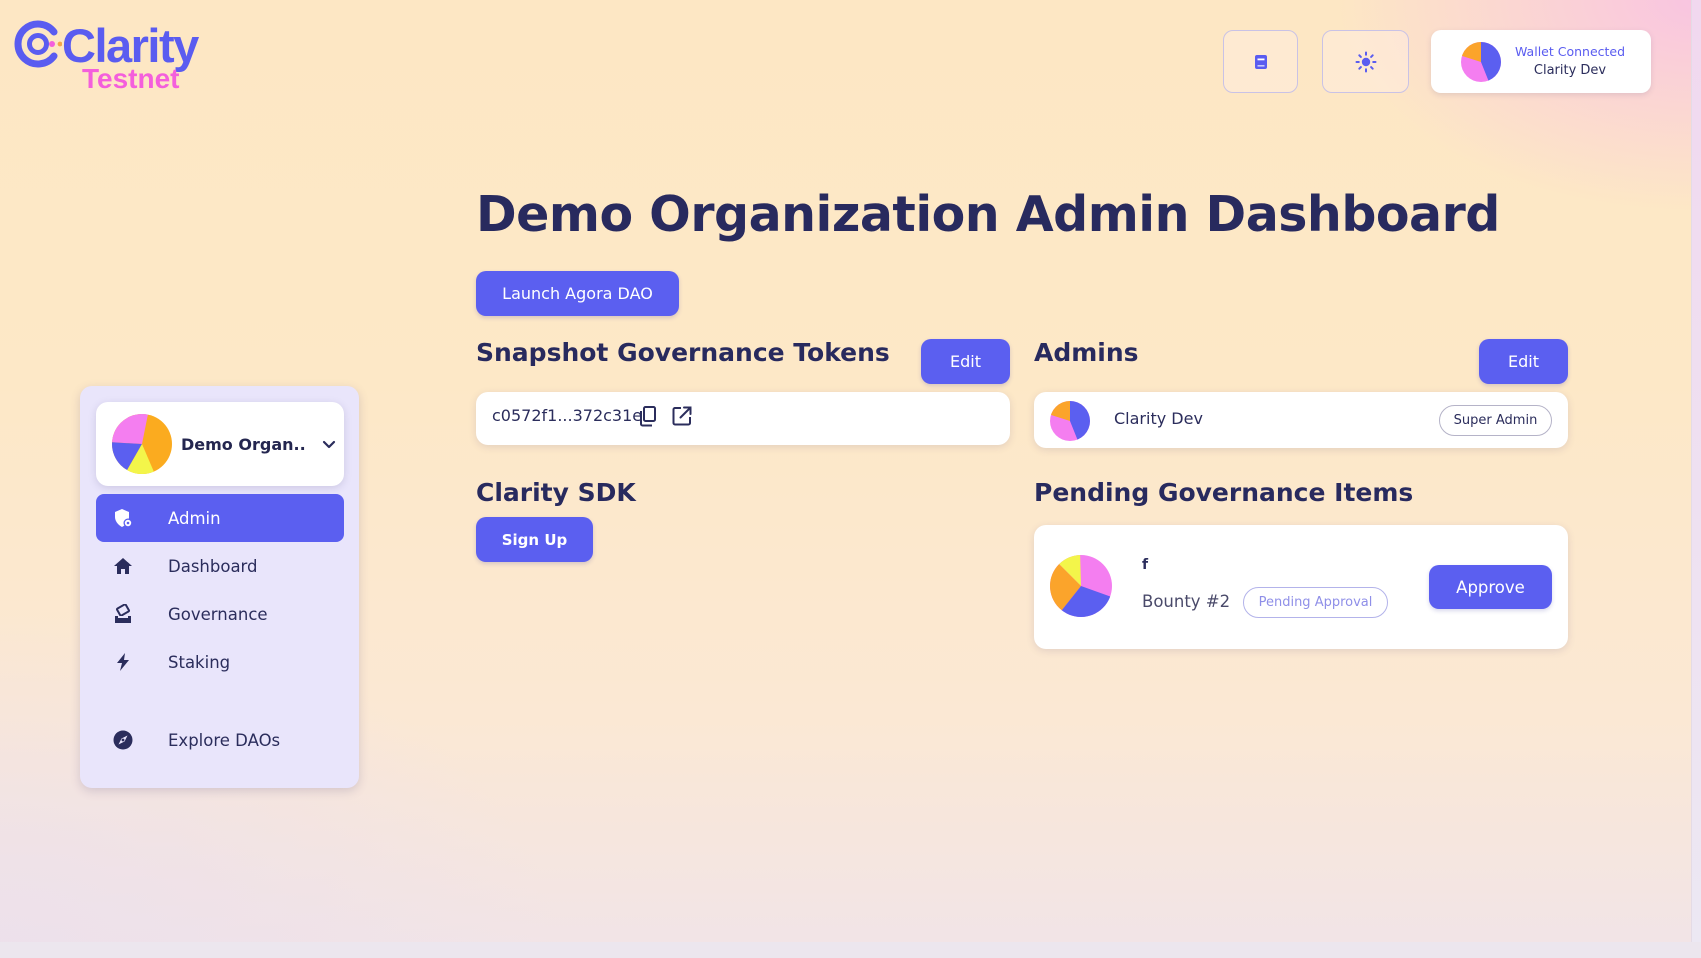  Describe the element at coordinates (648, 416) in the screenshot. I see `copy-icon` at that location.